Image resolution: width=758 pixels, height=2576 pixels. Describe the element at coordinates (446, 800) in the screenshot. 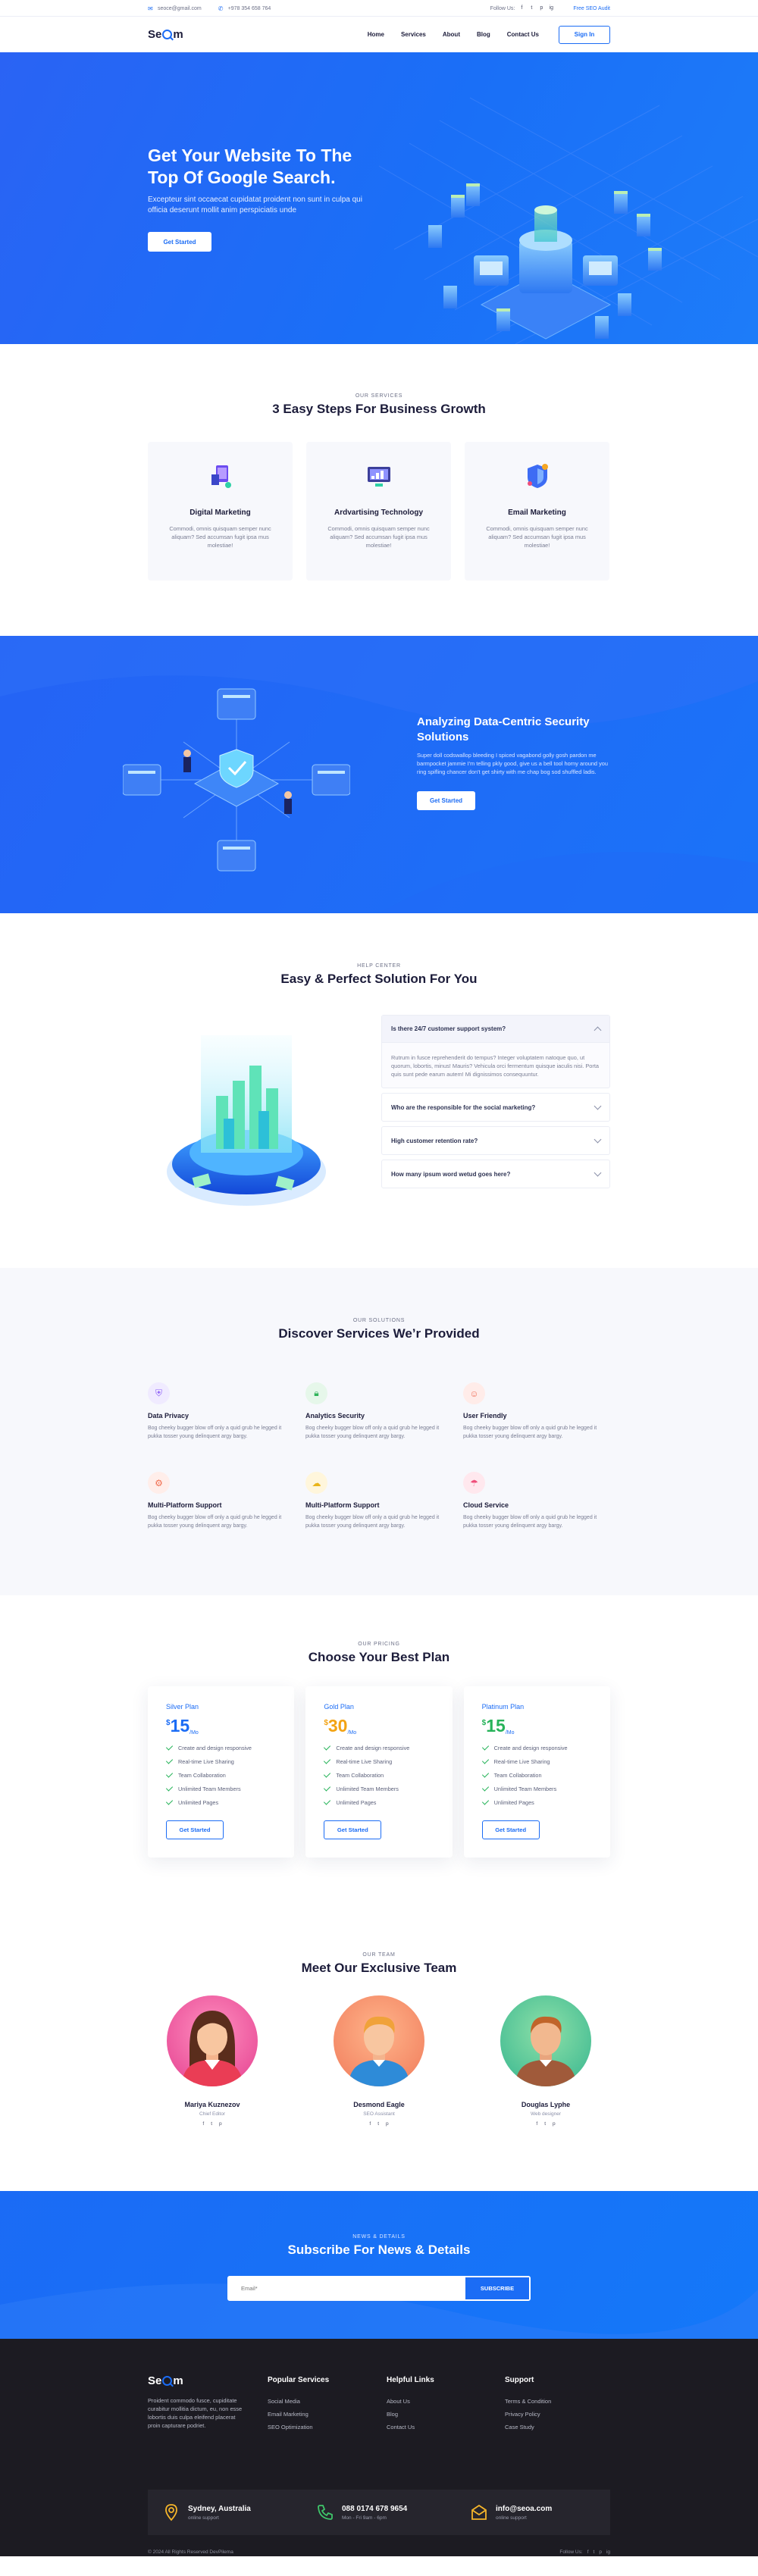

I see `security-get-started-button: Get Started` at that location.